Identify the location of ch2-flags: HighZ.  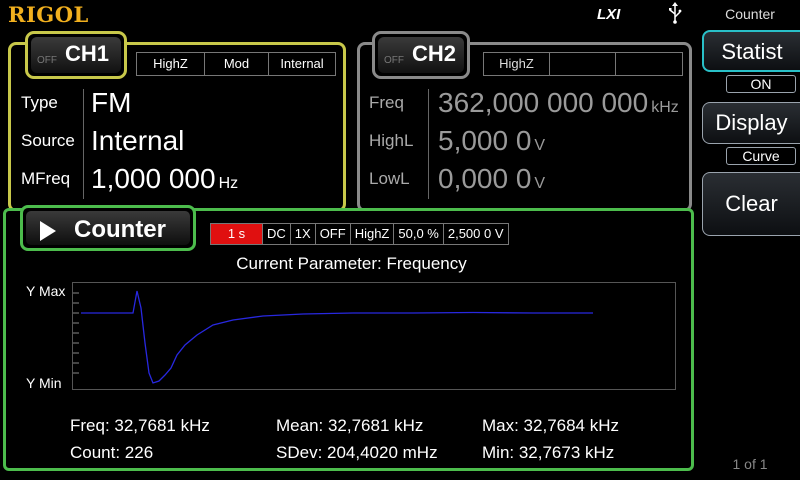
(583, 64).